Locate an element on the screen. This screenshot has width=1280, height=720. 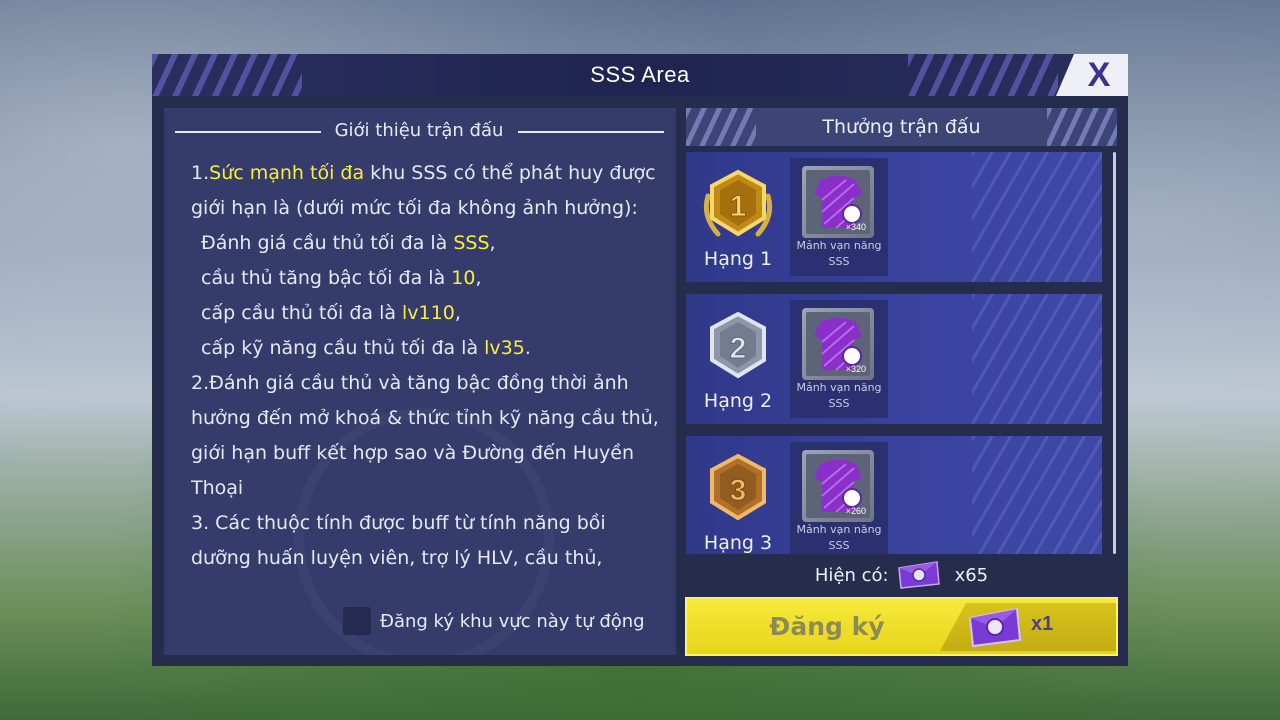
intro-line: cấp kỹ năng cầu thủ tối đa là lv35. is located at coordinates (431, 348).